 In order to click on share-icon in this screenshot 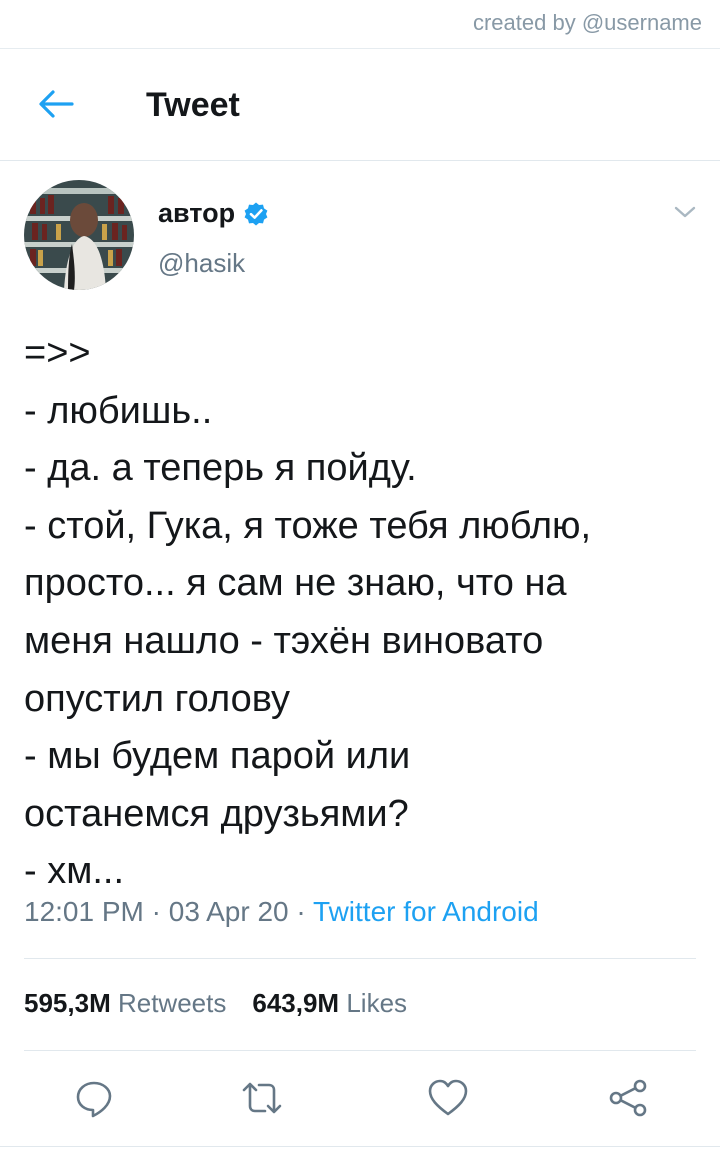, I will do `click(628, 1098)`.